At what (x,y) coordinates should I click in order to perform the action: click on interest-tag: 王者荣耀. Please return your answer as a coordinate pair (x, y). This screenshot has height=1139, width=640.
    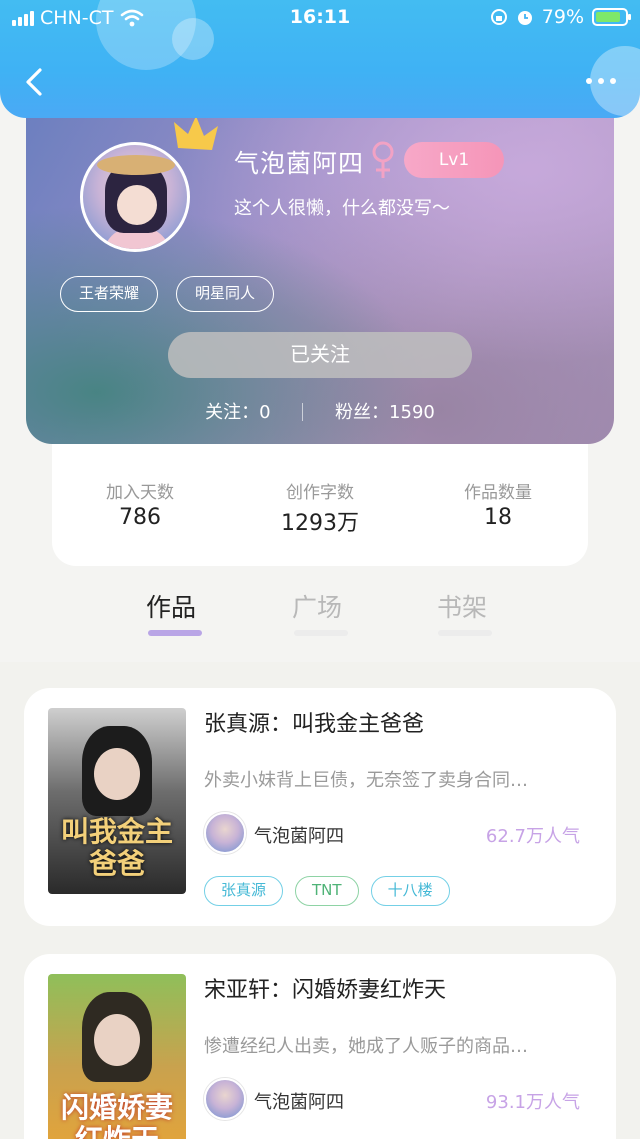
    Looking at the image, I should click on (109, 294).